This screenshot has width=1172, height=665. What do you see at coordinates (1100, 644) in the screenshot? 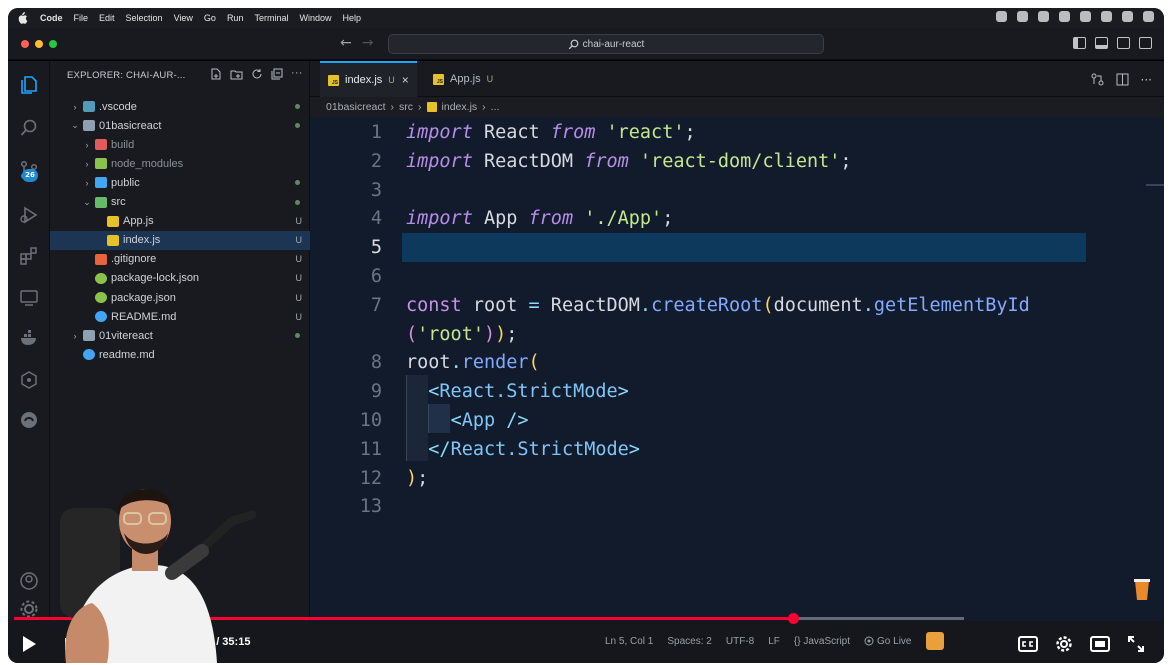
I see `theater-mode-button` at bounding box center [1100, 644].